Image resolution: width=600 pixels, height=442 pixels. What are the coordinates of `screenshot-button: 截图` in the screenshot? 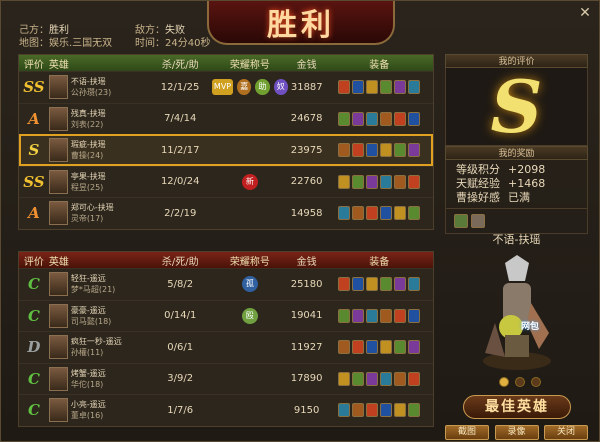 It's located at (467, 432).